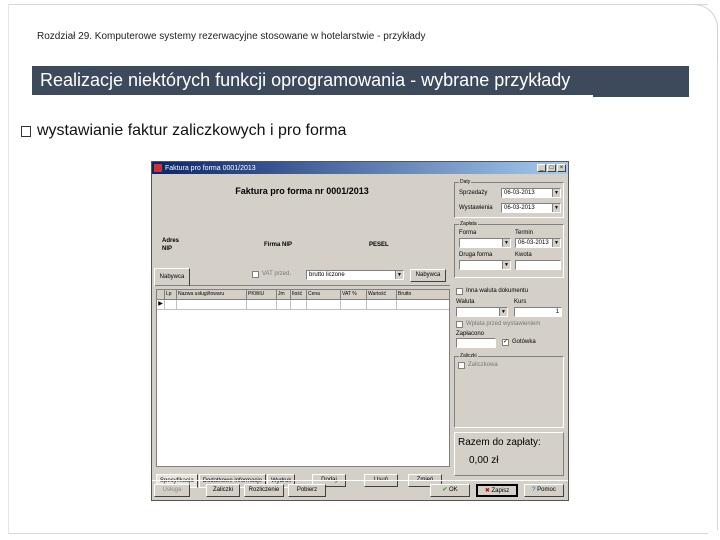  I want to click on waluta-select: ▼, so click(482, 312).